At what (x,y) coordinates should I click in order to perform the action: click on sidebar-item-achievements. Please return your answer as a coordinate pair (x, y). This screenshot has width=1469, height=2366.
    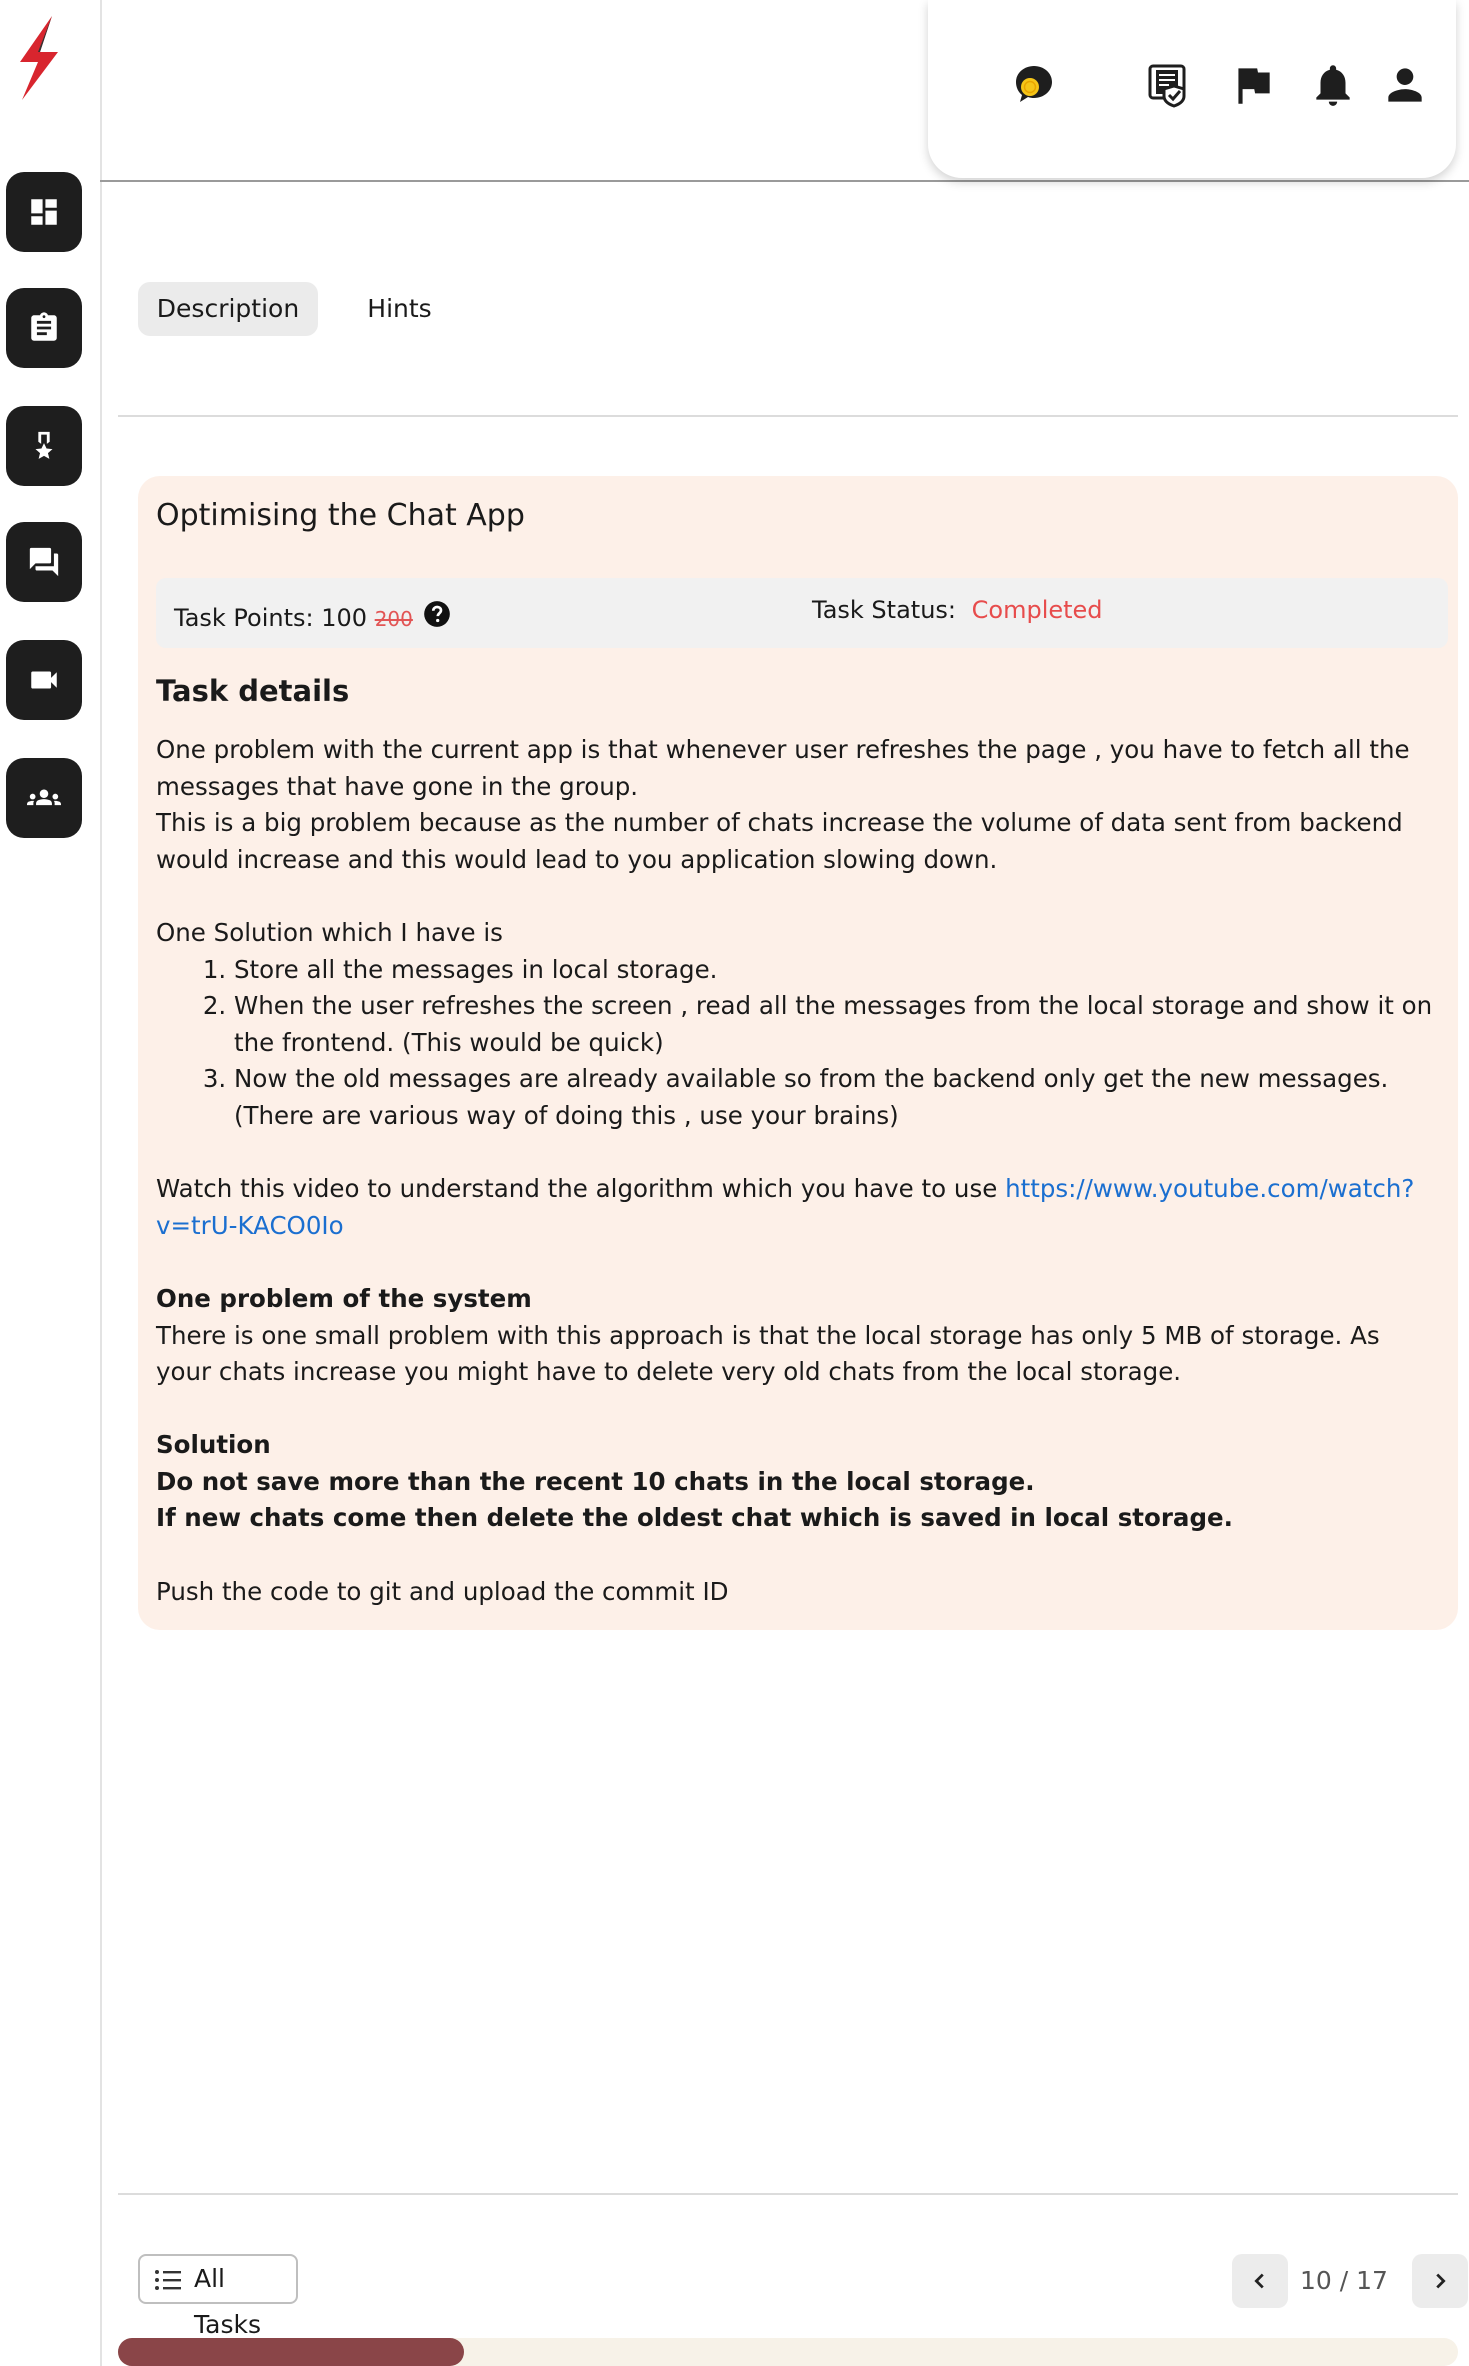
    Looking at the image, I should click on (44, 446).